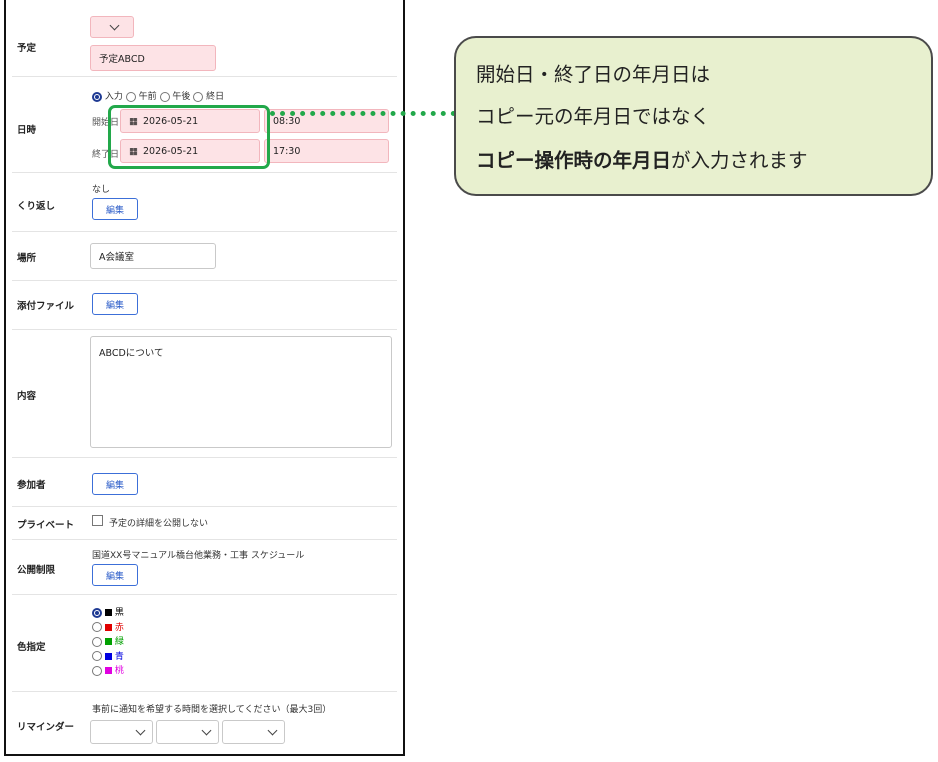 The width and height of the screenshot is (938, 762). Describe the element at coordinates (108, 657) in the screenshot. I see `color-option-blue: 青` at that location.